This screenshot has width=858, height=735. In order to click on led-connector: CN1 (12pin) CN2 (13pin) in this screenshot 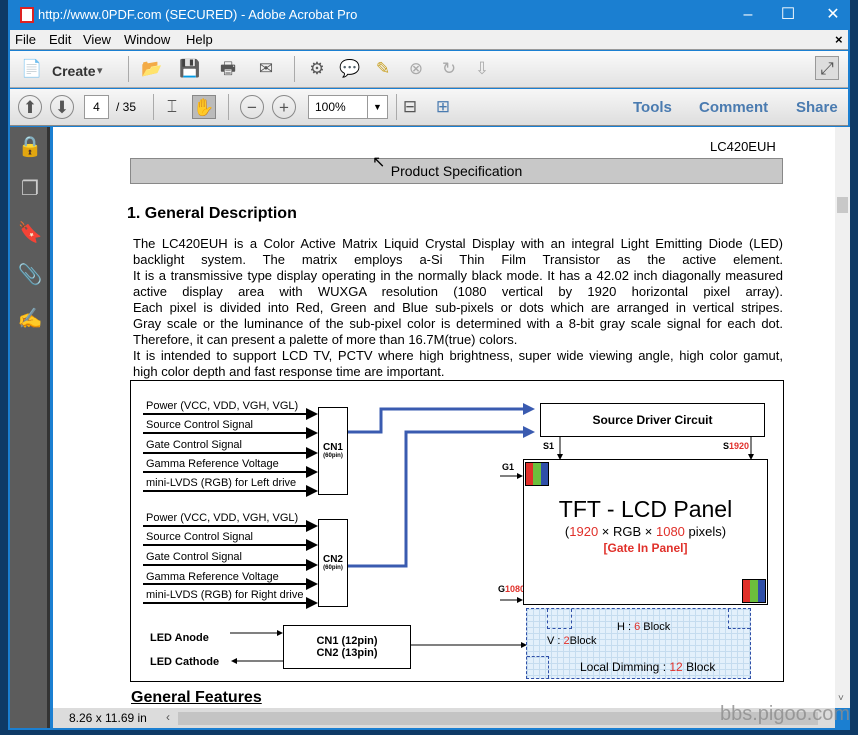, I will do `click(347, 647)`.